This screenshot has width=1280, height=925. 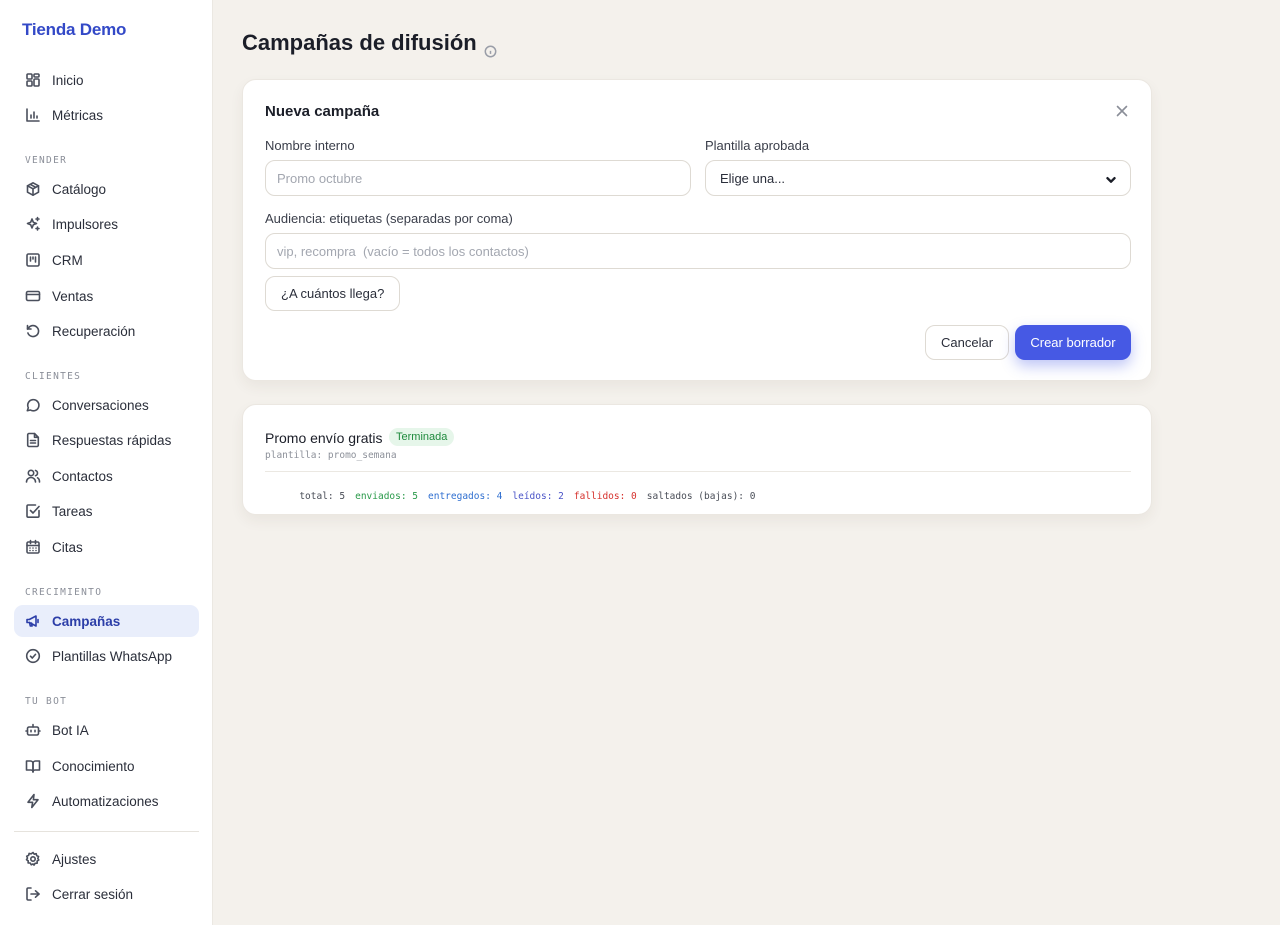 I want to click on sidebar-item-label: Contactos, so click(x=82, y=476).